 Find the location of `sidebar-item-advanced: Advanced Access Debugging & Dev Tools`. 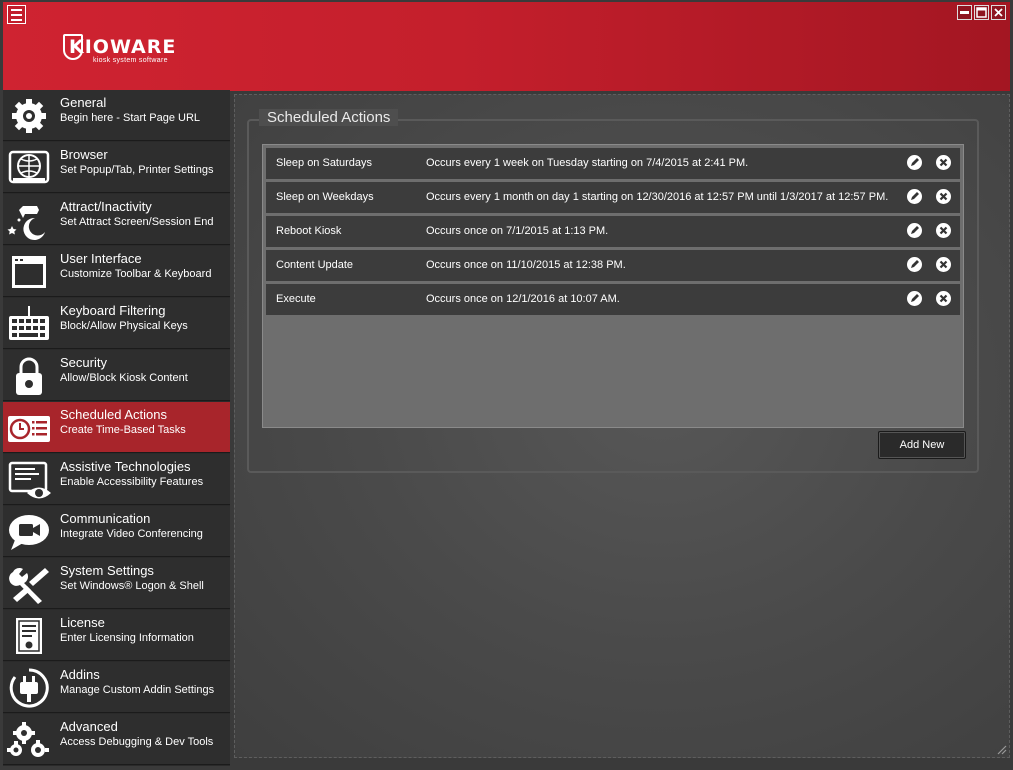

sidebar-item-advanced: Advanced Access Debugging & Dev Tools is located at coordinates (116, 739).